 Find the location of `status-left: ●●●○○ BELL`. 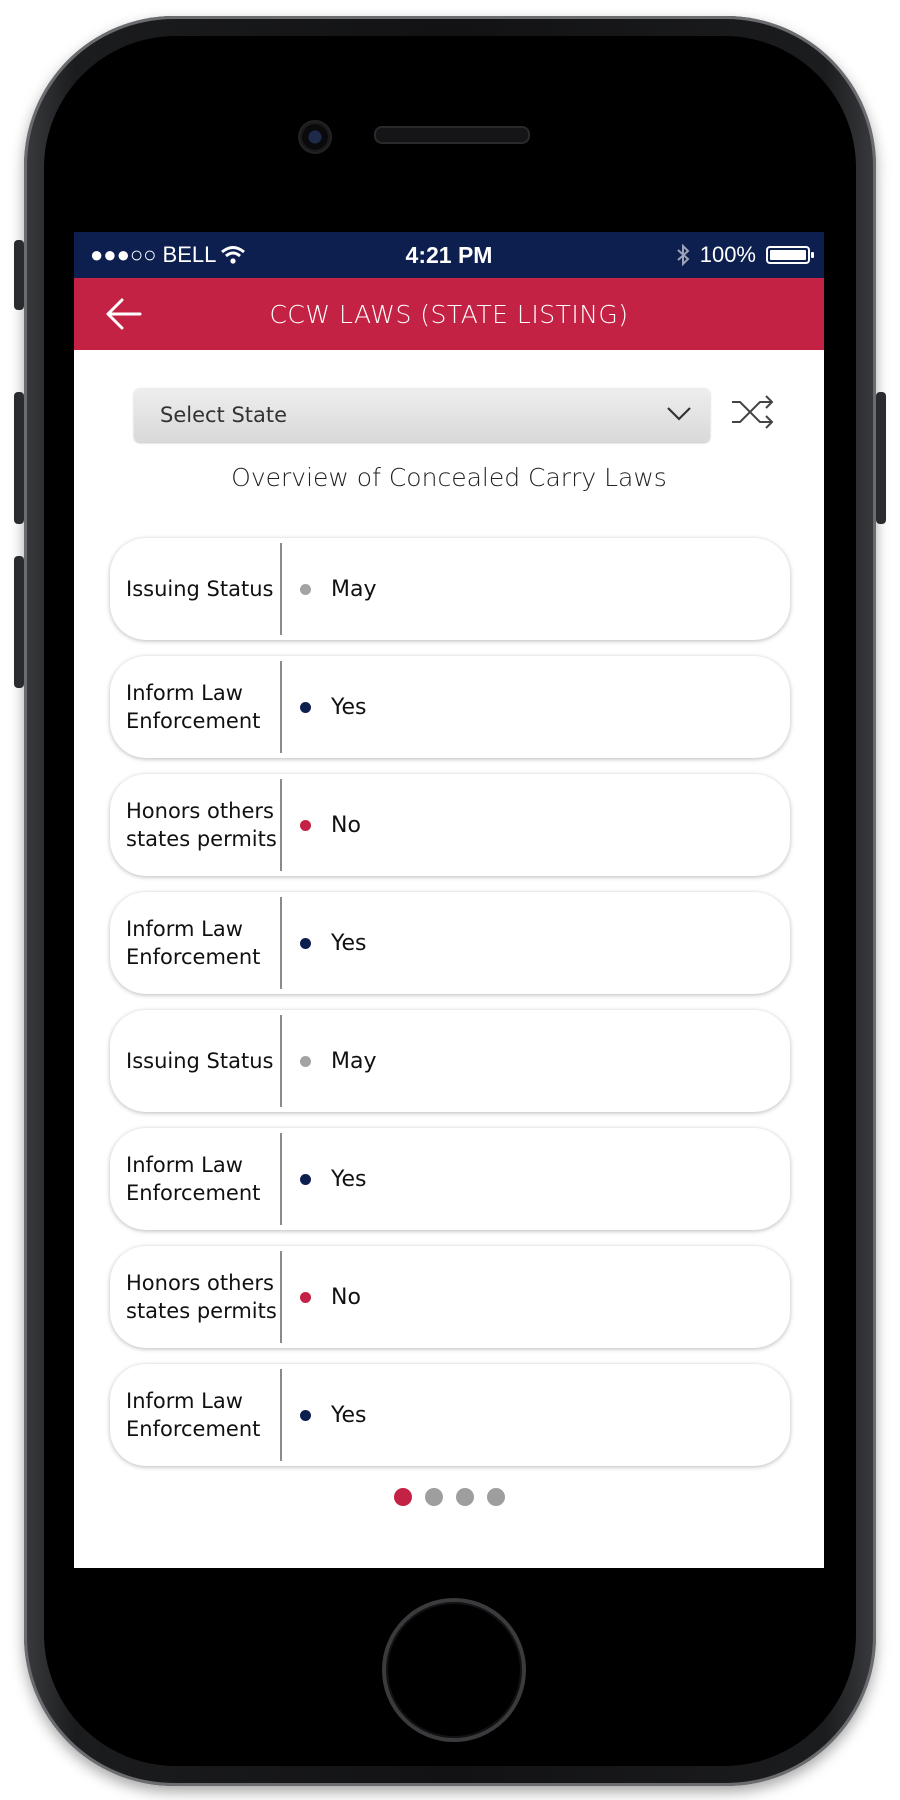

status-left: ●●●○○ BELL is located at coordinates (168, 255).